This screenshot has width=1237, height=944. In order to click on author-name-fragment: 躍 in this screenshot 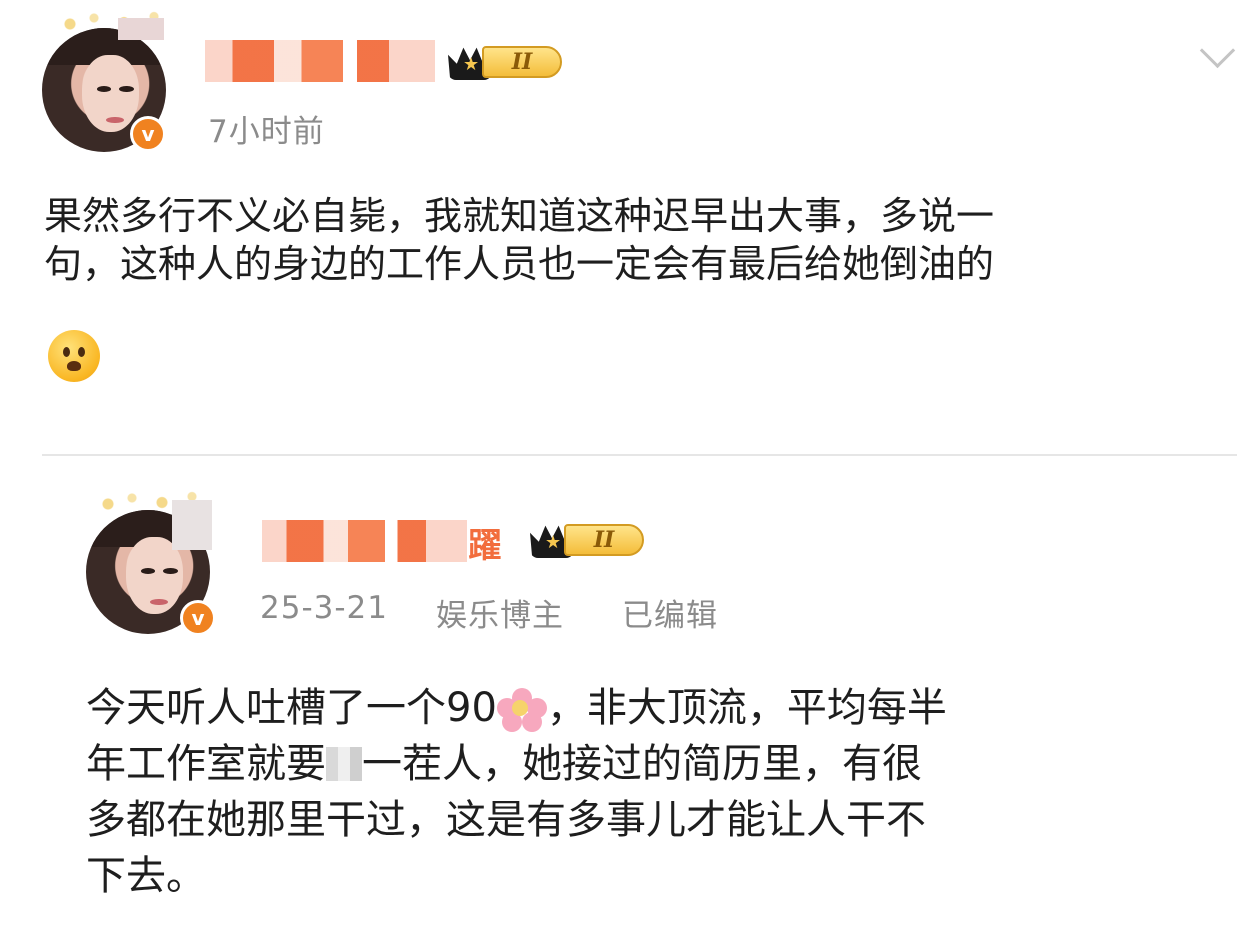, I will do `click(485, 546)`.